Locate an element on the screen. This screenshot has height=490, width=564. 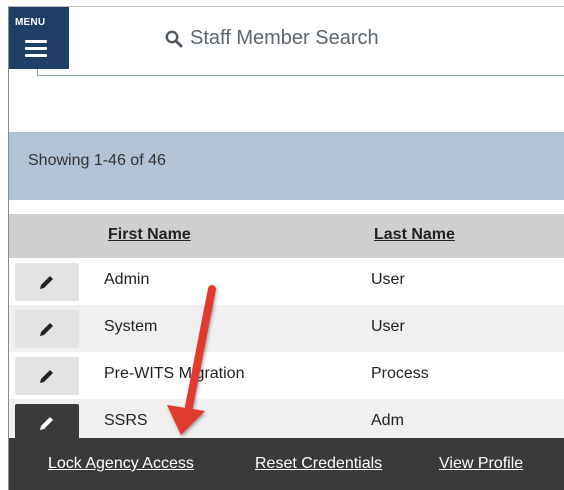
first-name-cell: Pre-WITS Migration is located at coordinates (174, 373).